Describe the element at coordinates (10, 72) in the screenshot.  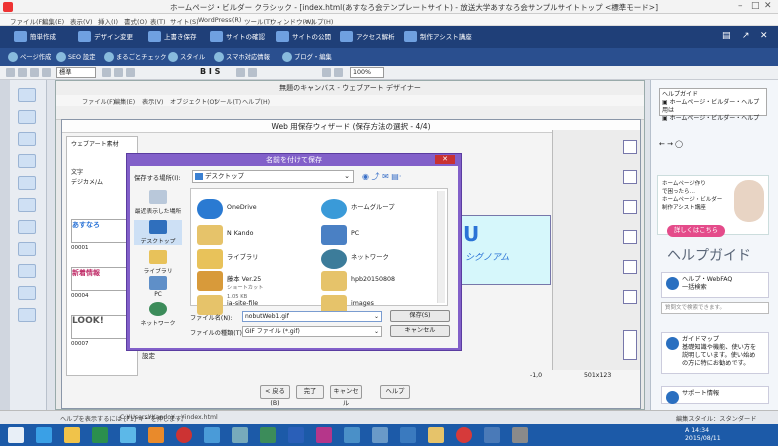
I see `new-icon` at that location.